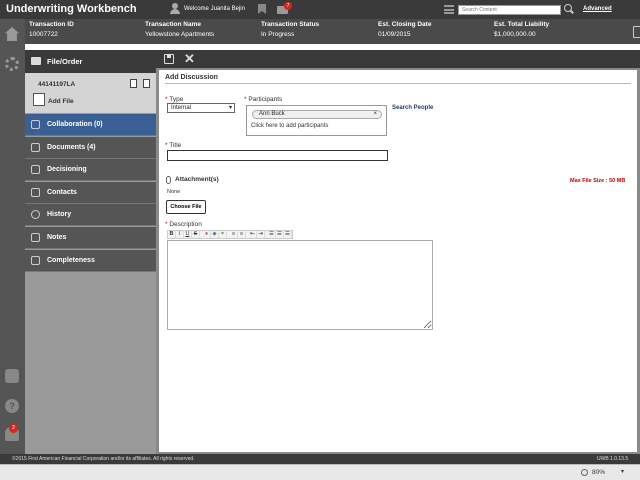 Image resolution: width=640 pixels, height=480 pixels. Describe the element at coordinates (175, 8) in the screenshot. I see `user-icon` at that location.